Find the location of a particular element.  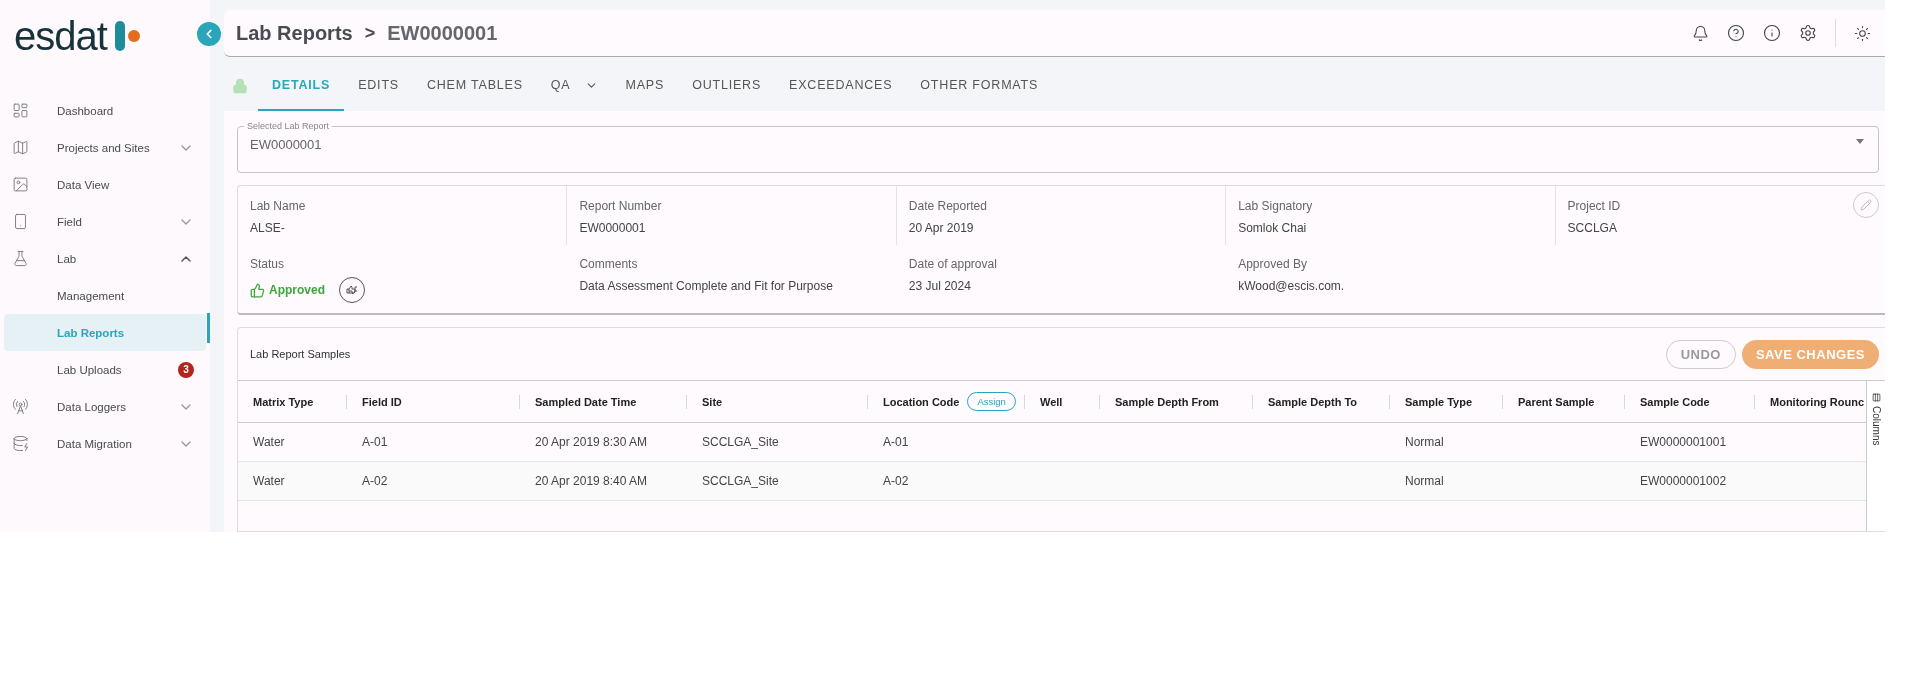

map-icon is located at coordinates (20, 147).